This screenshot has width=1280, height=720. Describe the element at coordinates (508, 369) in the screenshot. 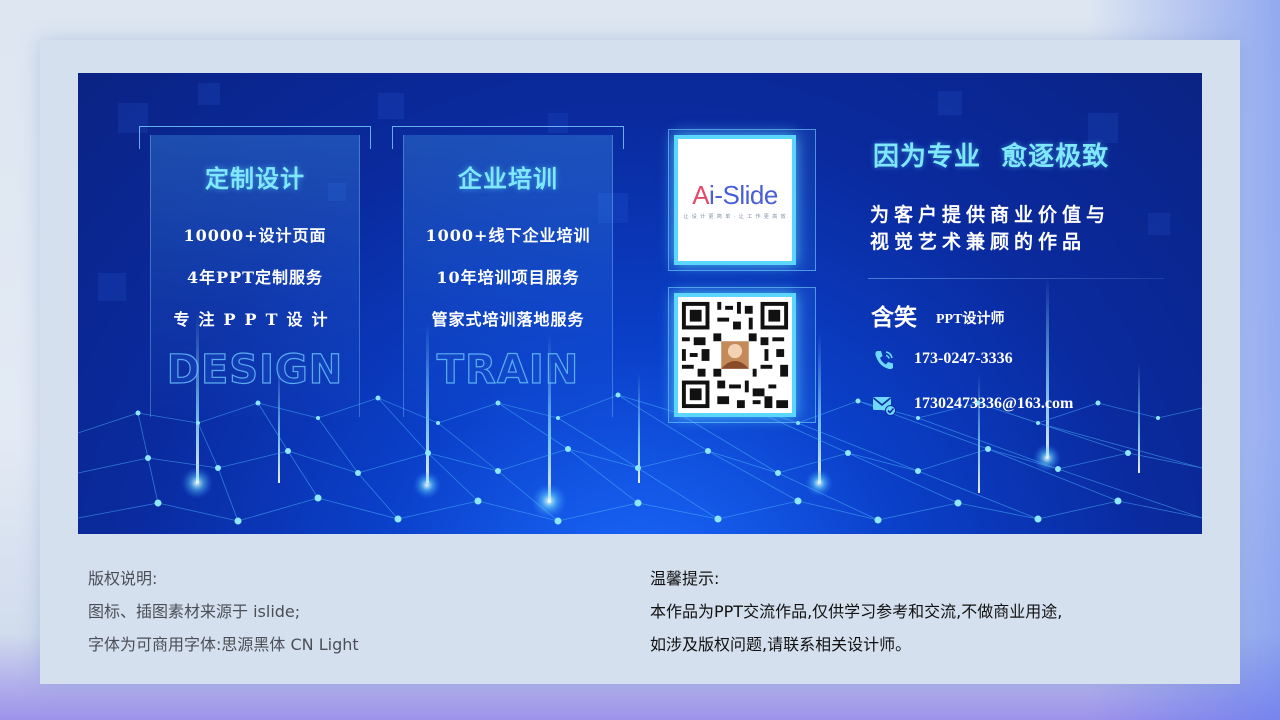

I see `panel-watermark: TRAIN` at that location.